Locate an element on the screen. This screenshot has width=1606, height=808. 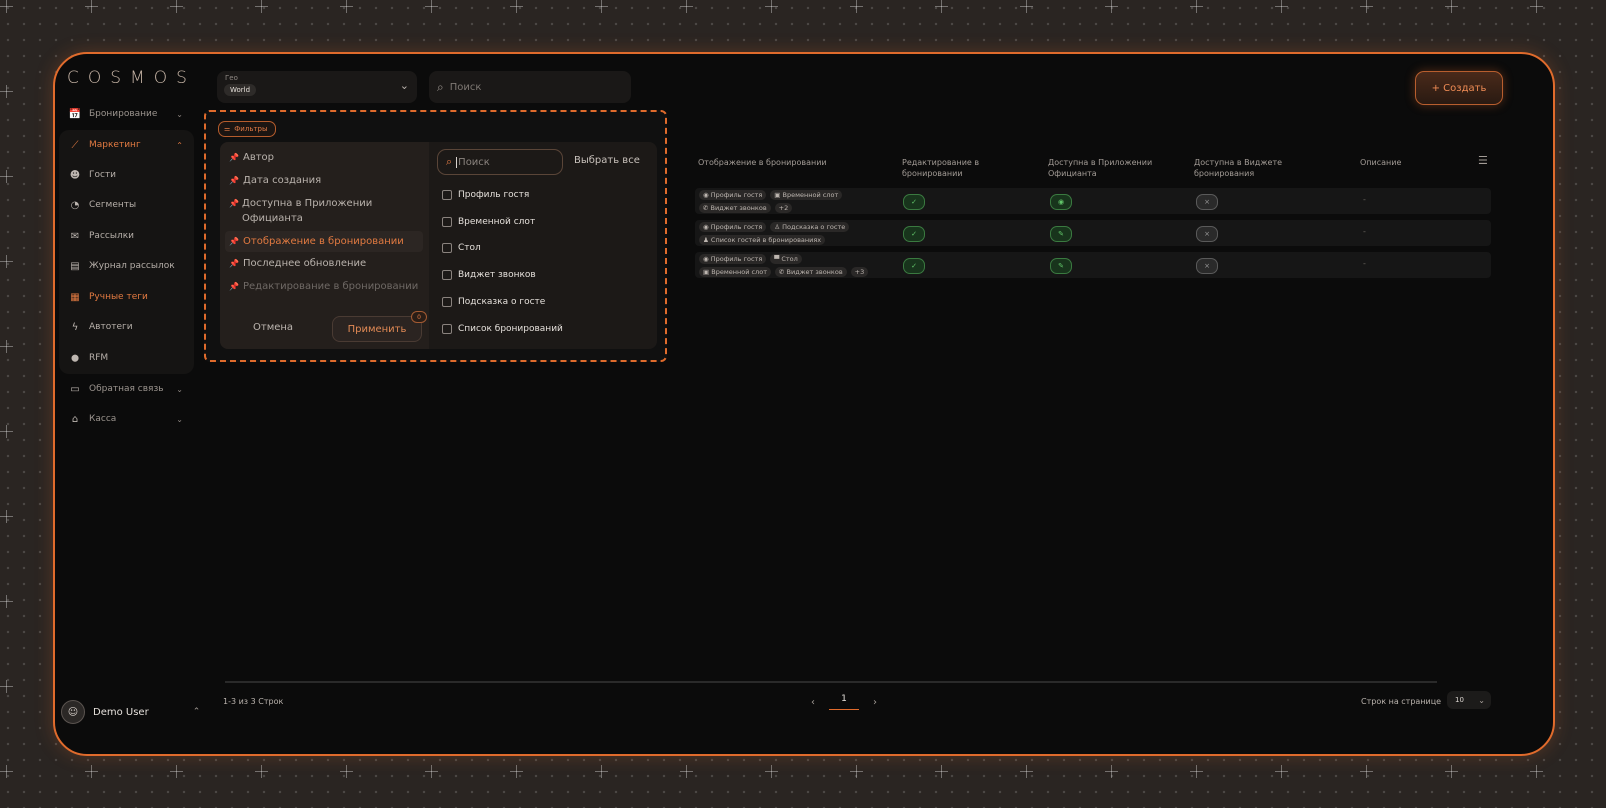
search-placeholder: Поиск is located at coordinates (465, 87).